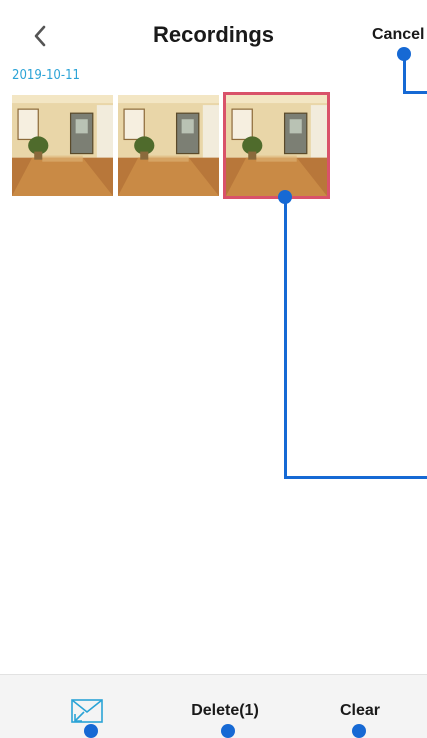 This screenshot has height=738, width=427. What do you see at coordinates (228, 731) in the screenshot?
I see `annotation-dot-delete` at bounding box center [228, 731].